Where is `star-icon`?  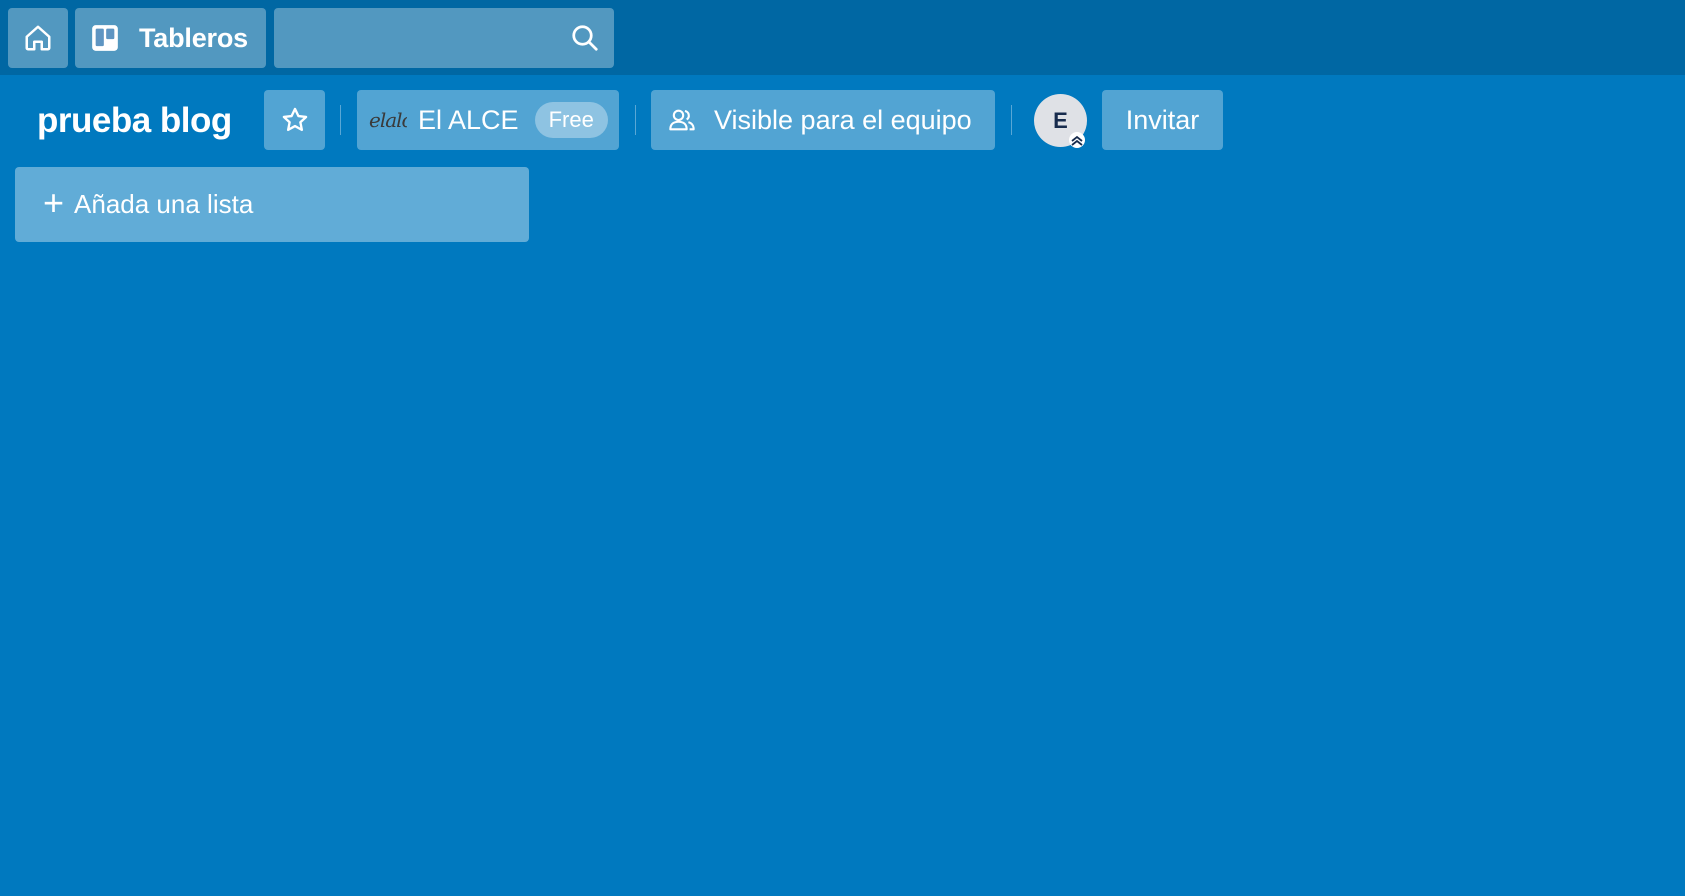 star-icon is located at coordinates (294, 119).